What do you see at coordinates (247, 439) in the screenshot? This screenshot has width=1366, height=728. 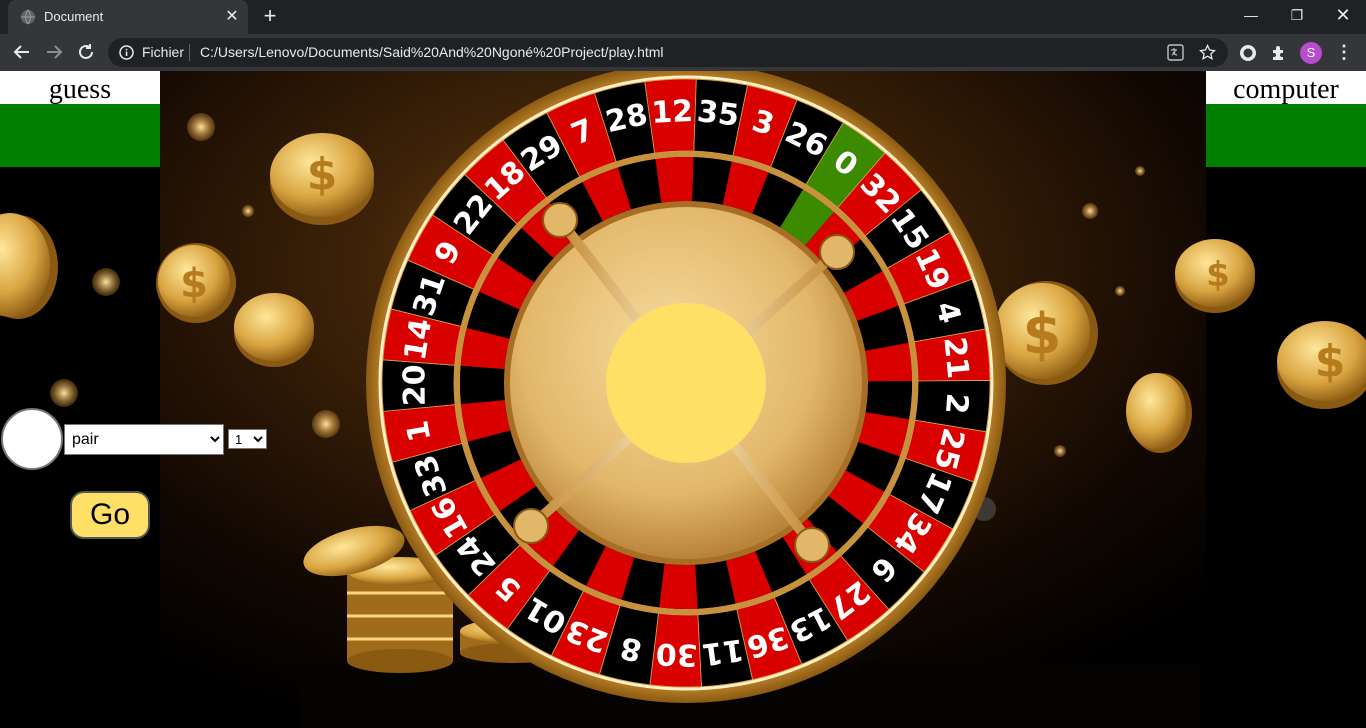 I see `bet-number-select: 1` at bounding box center [247, 439].